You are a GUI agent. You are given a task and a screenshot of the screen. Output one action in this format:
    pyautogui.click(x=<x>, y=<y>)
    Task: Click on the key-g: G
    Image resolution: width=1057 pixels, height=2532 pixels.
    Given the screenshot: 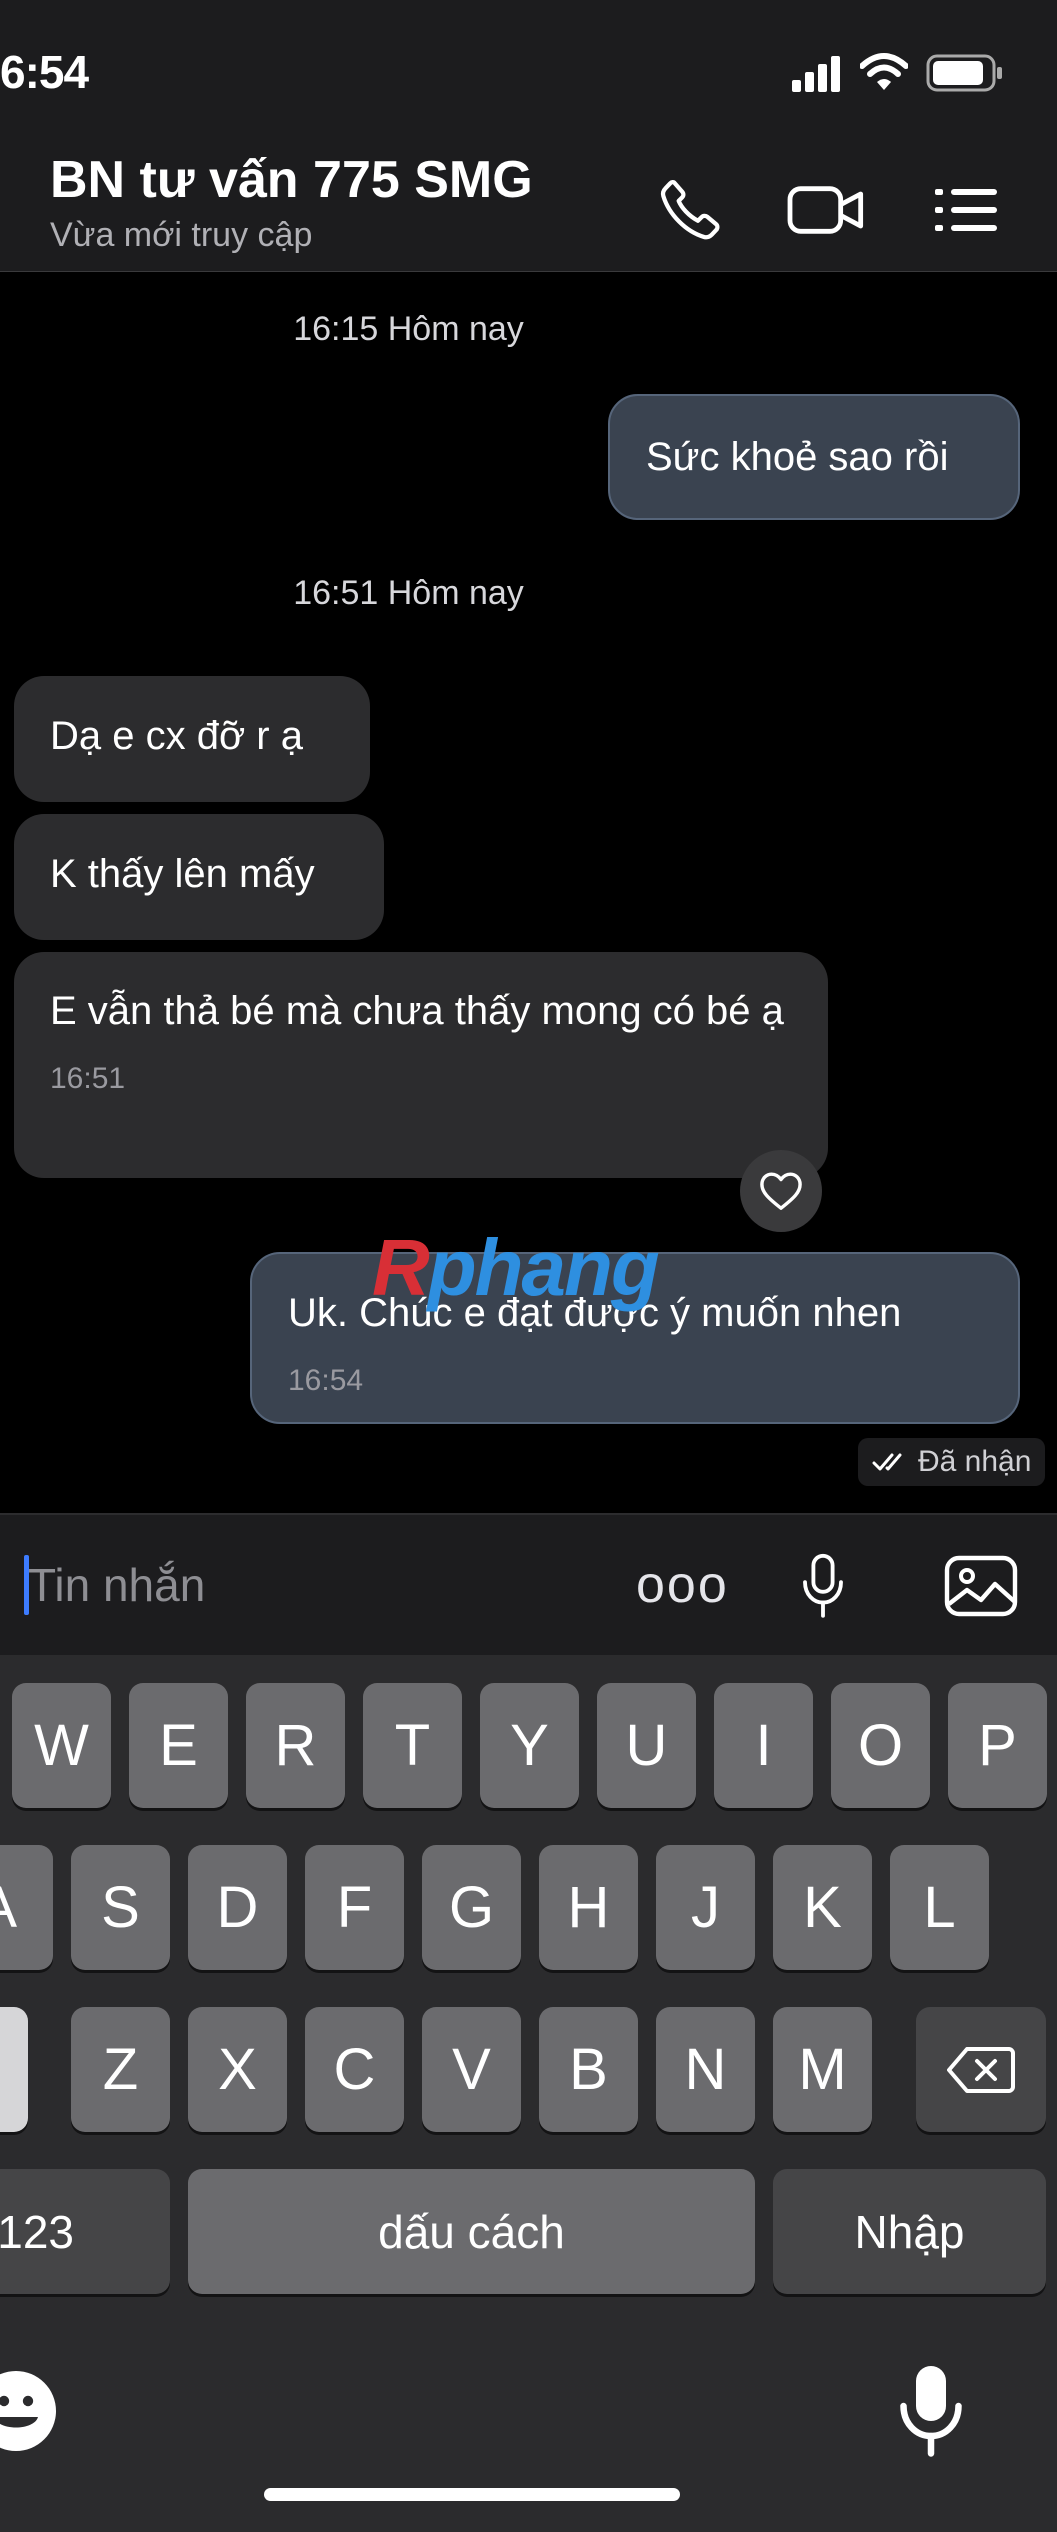 What is the action you would take?
    pyautogui.click(x=471, y=1907)
    